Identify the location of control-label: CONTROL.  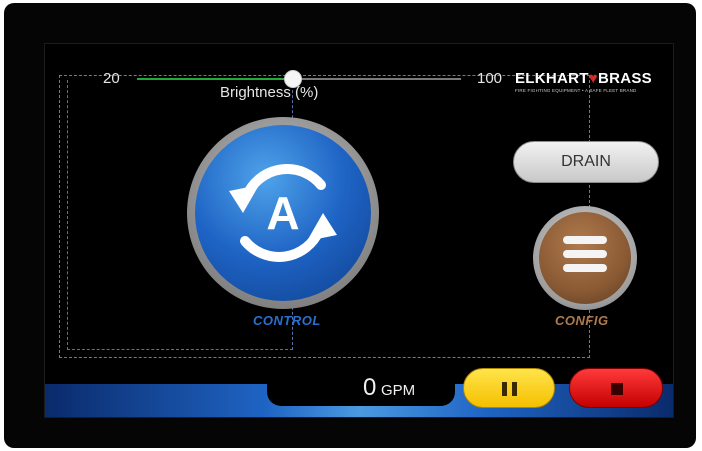
(287, 320).